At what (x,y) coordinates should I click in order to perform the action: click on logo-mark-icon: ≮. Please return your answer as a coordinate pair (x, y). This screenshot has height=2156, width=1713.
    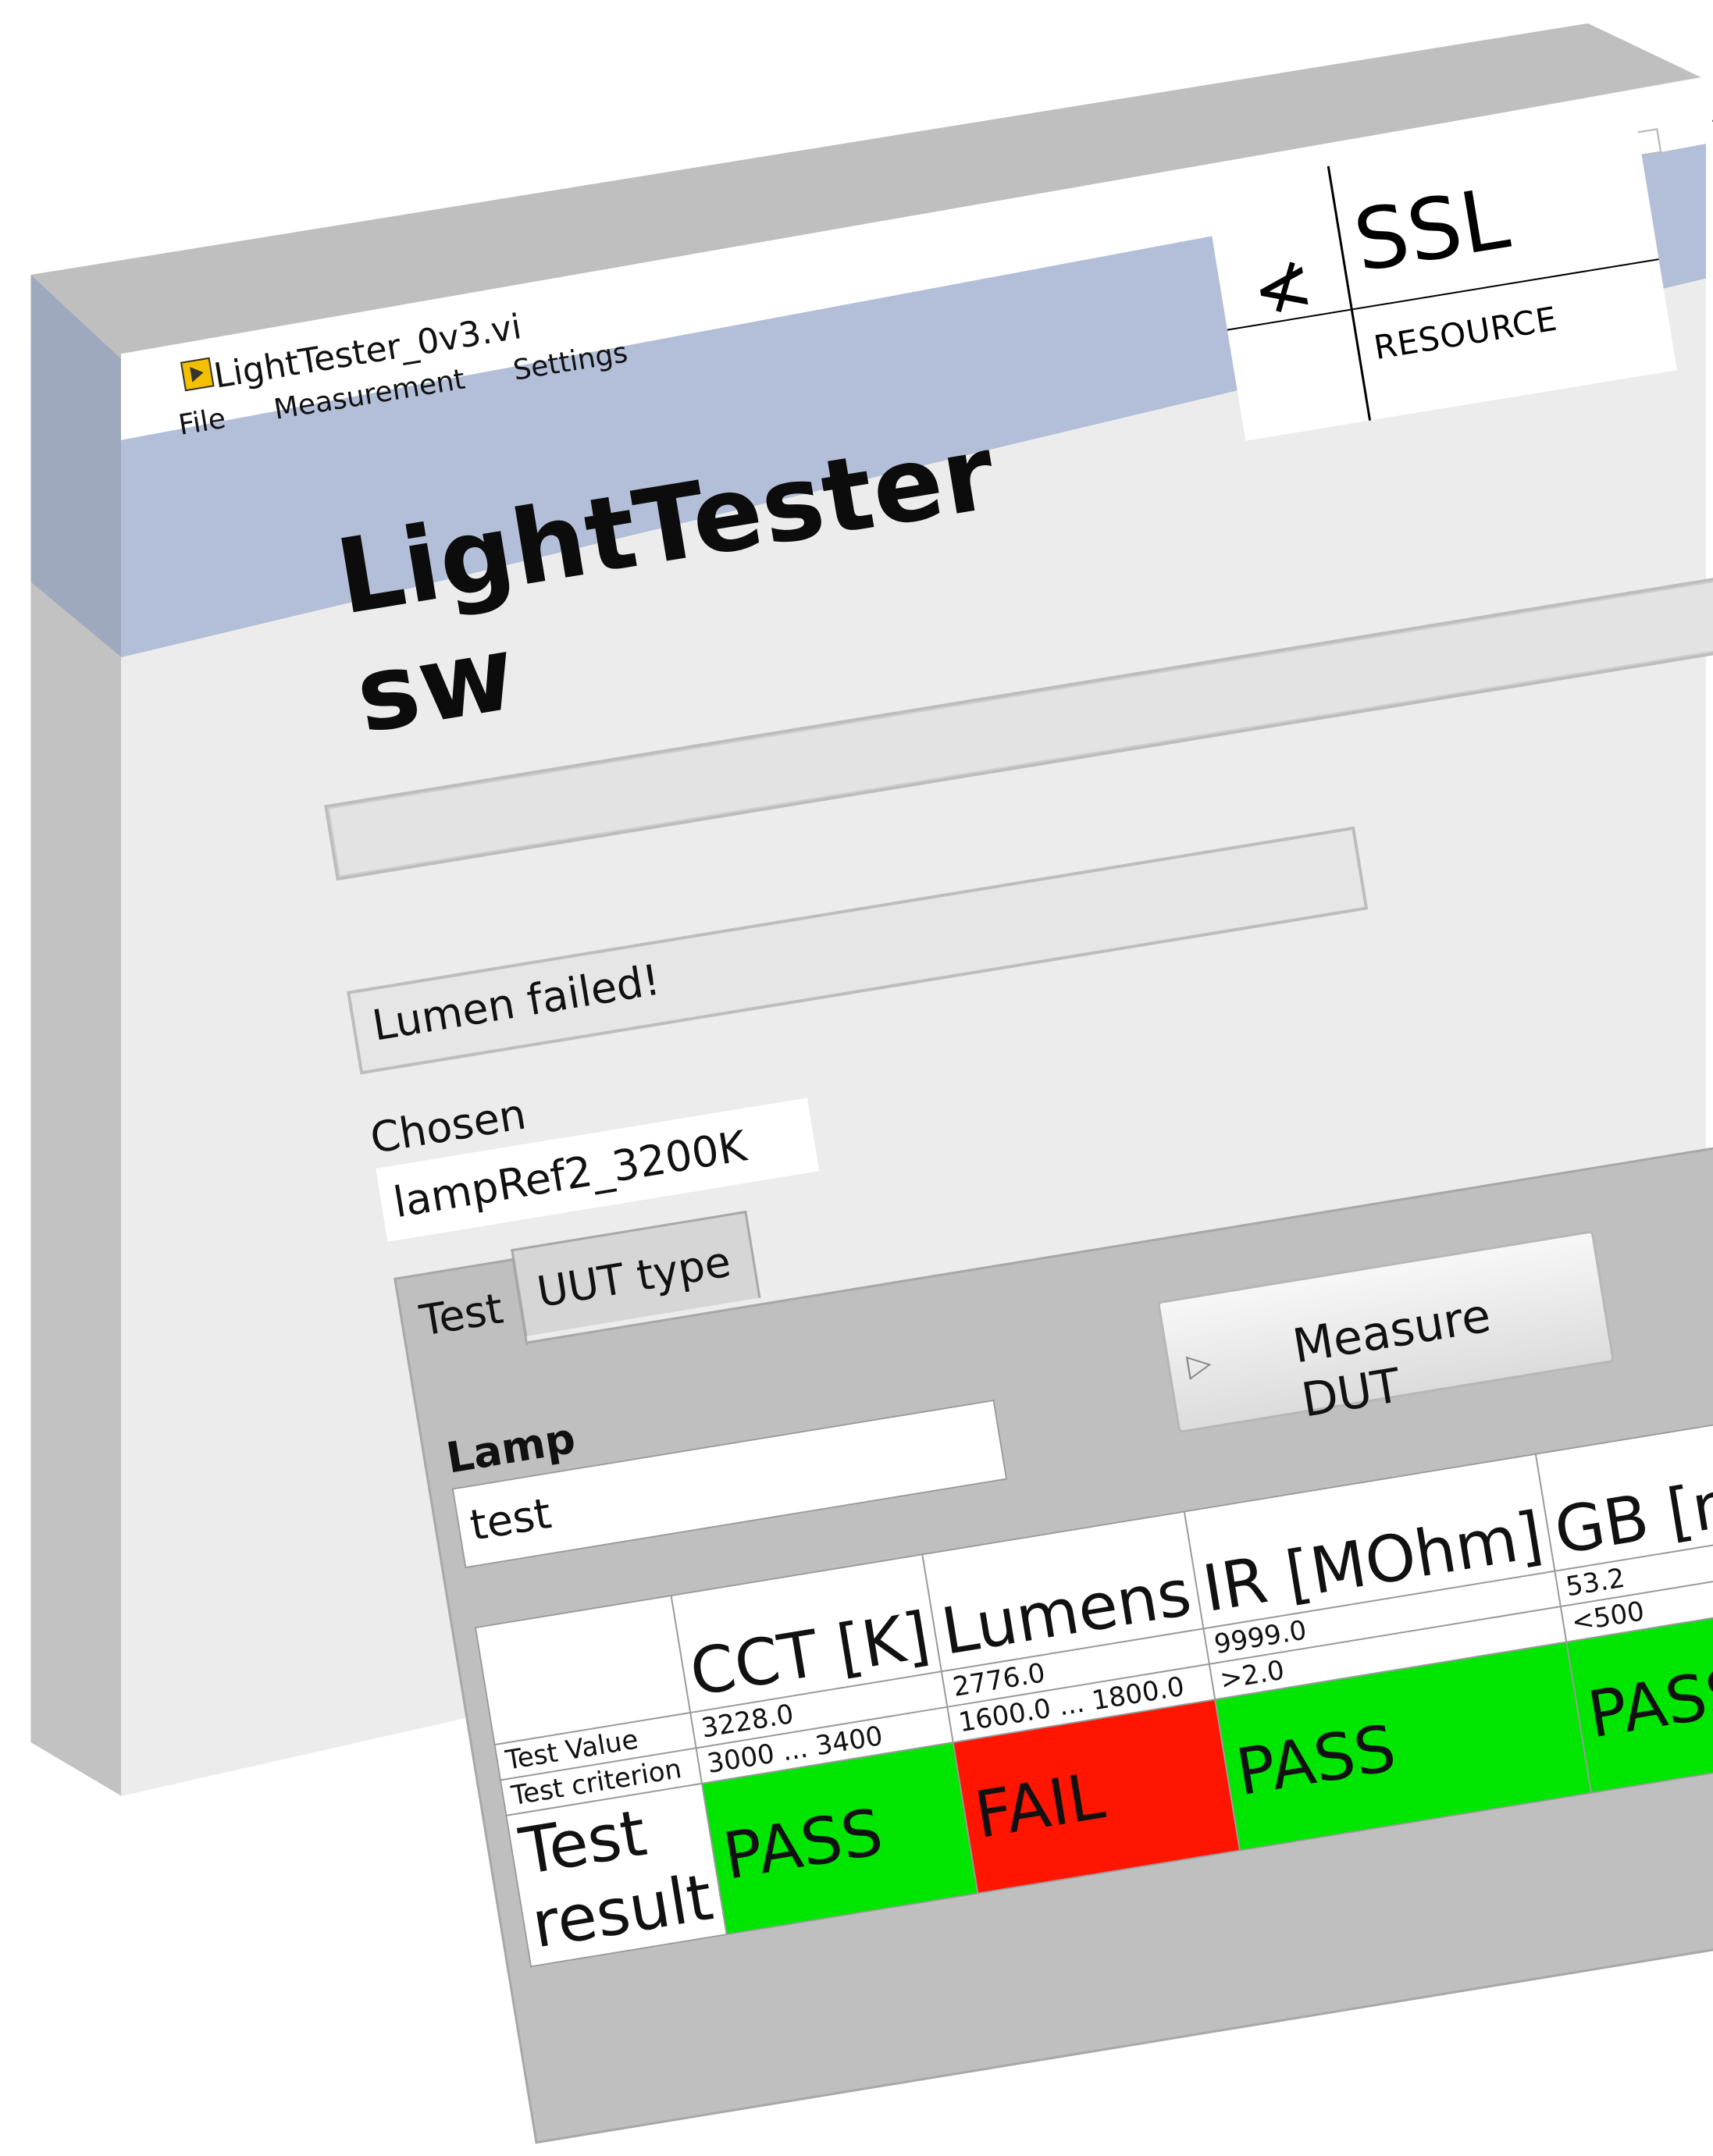
    Looking at the image, I should click on (1282, 286).